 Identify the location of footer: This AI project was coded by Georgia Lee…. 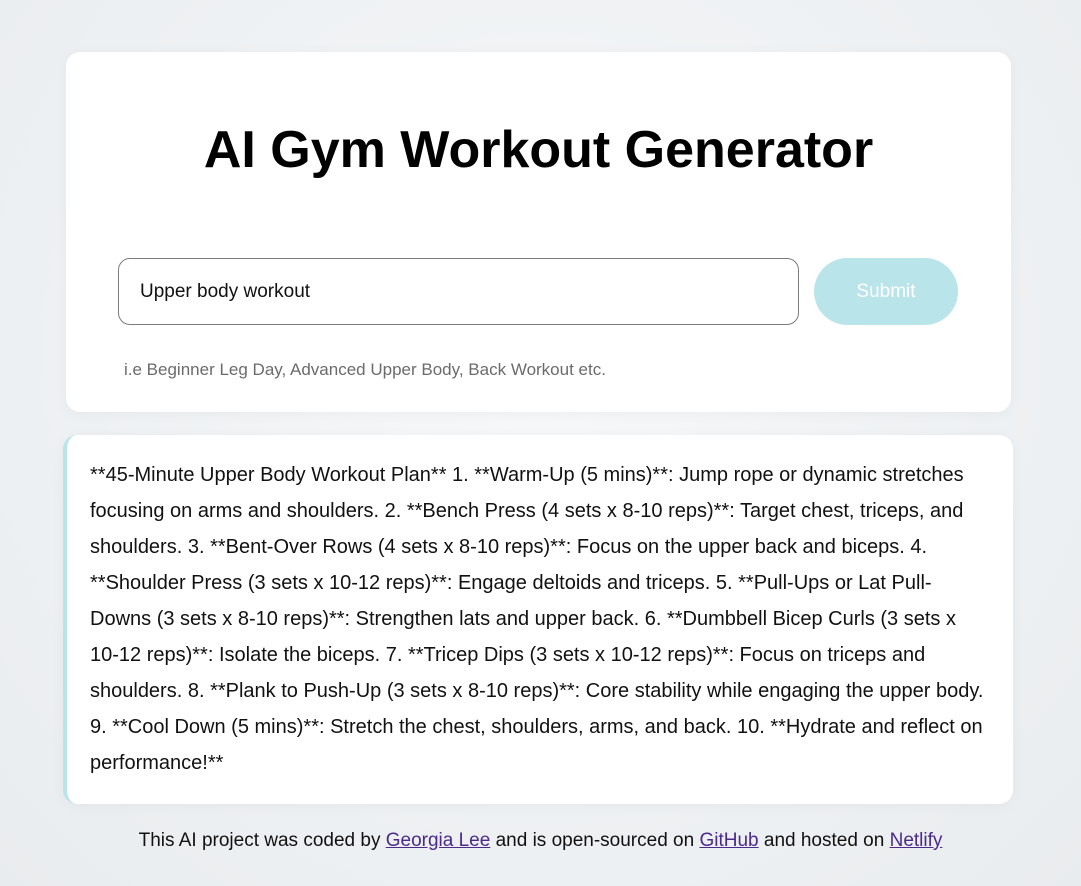
(540, 841).